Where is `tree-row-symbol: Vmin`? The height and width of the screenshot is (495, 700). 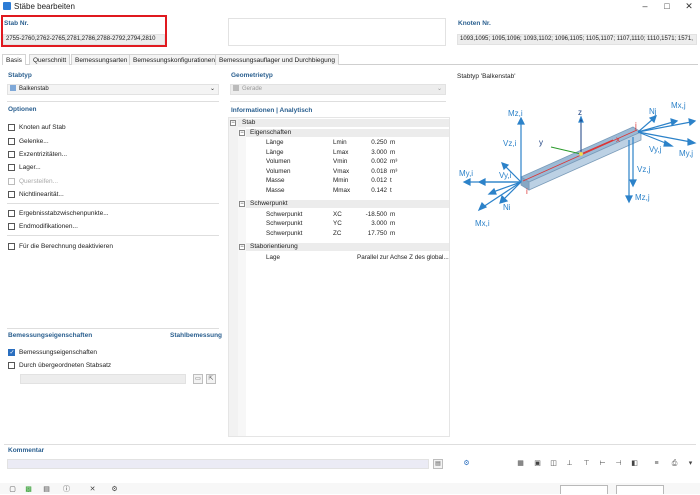 tree-row-symbol: Vmin is located at coordinates (340, 161).